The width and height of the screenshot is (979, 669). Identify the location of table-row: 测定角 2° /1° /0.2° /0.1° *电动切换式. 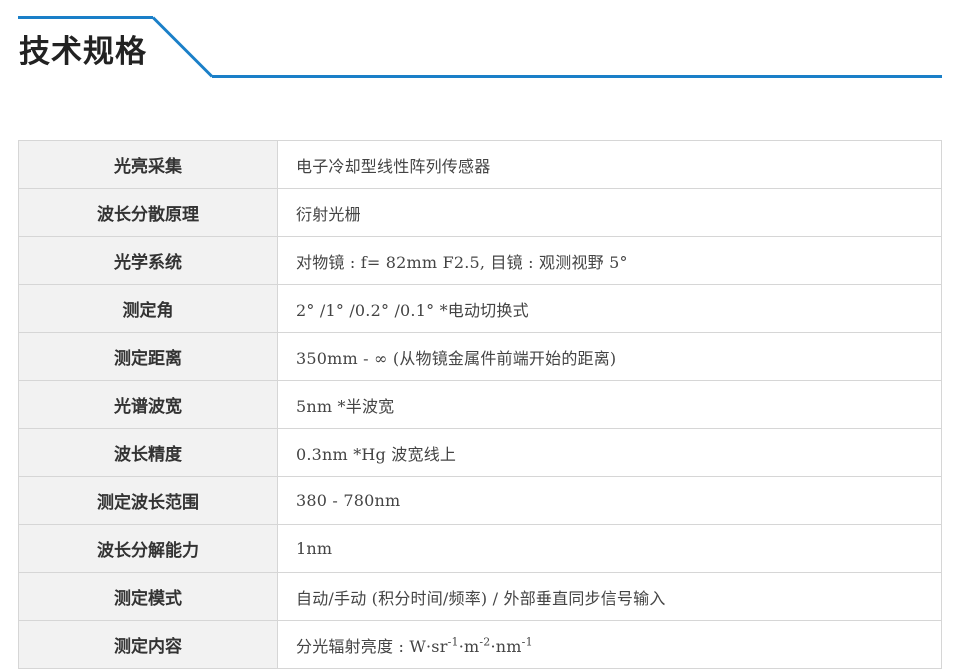
(480, 308).